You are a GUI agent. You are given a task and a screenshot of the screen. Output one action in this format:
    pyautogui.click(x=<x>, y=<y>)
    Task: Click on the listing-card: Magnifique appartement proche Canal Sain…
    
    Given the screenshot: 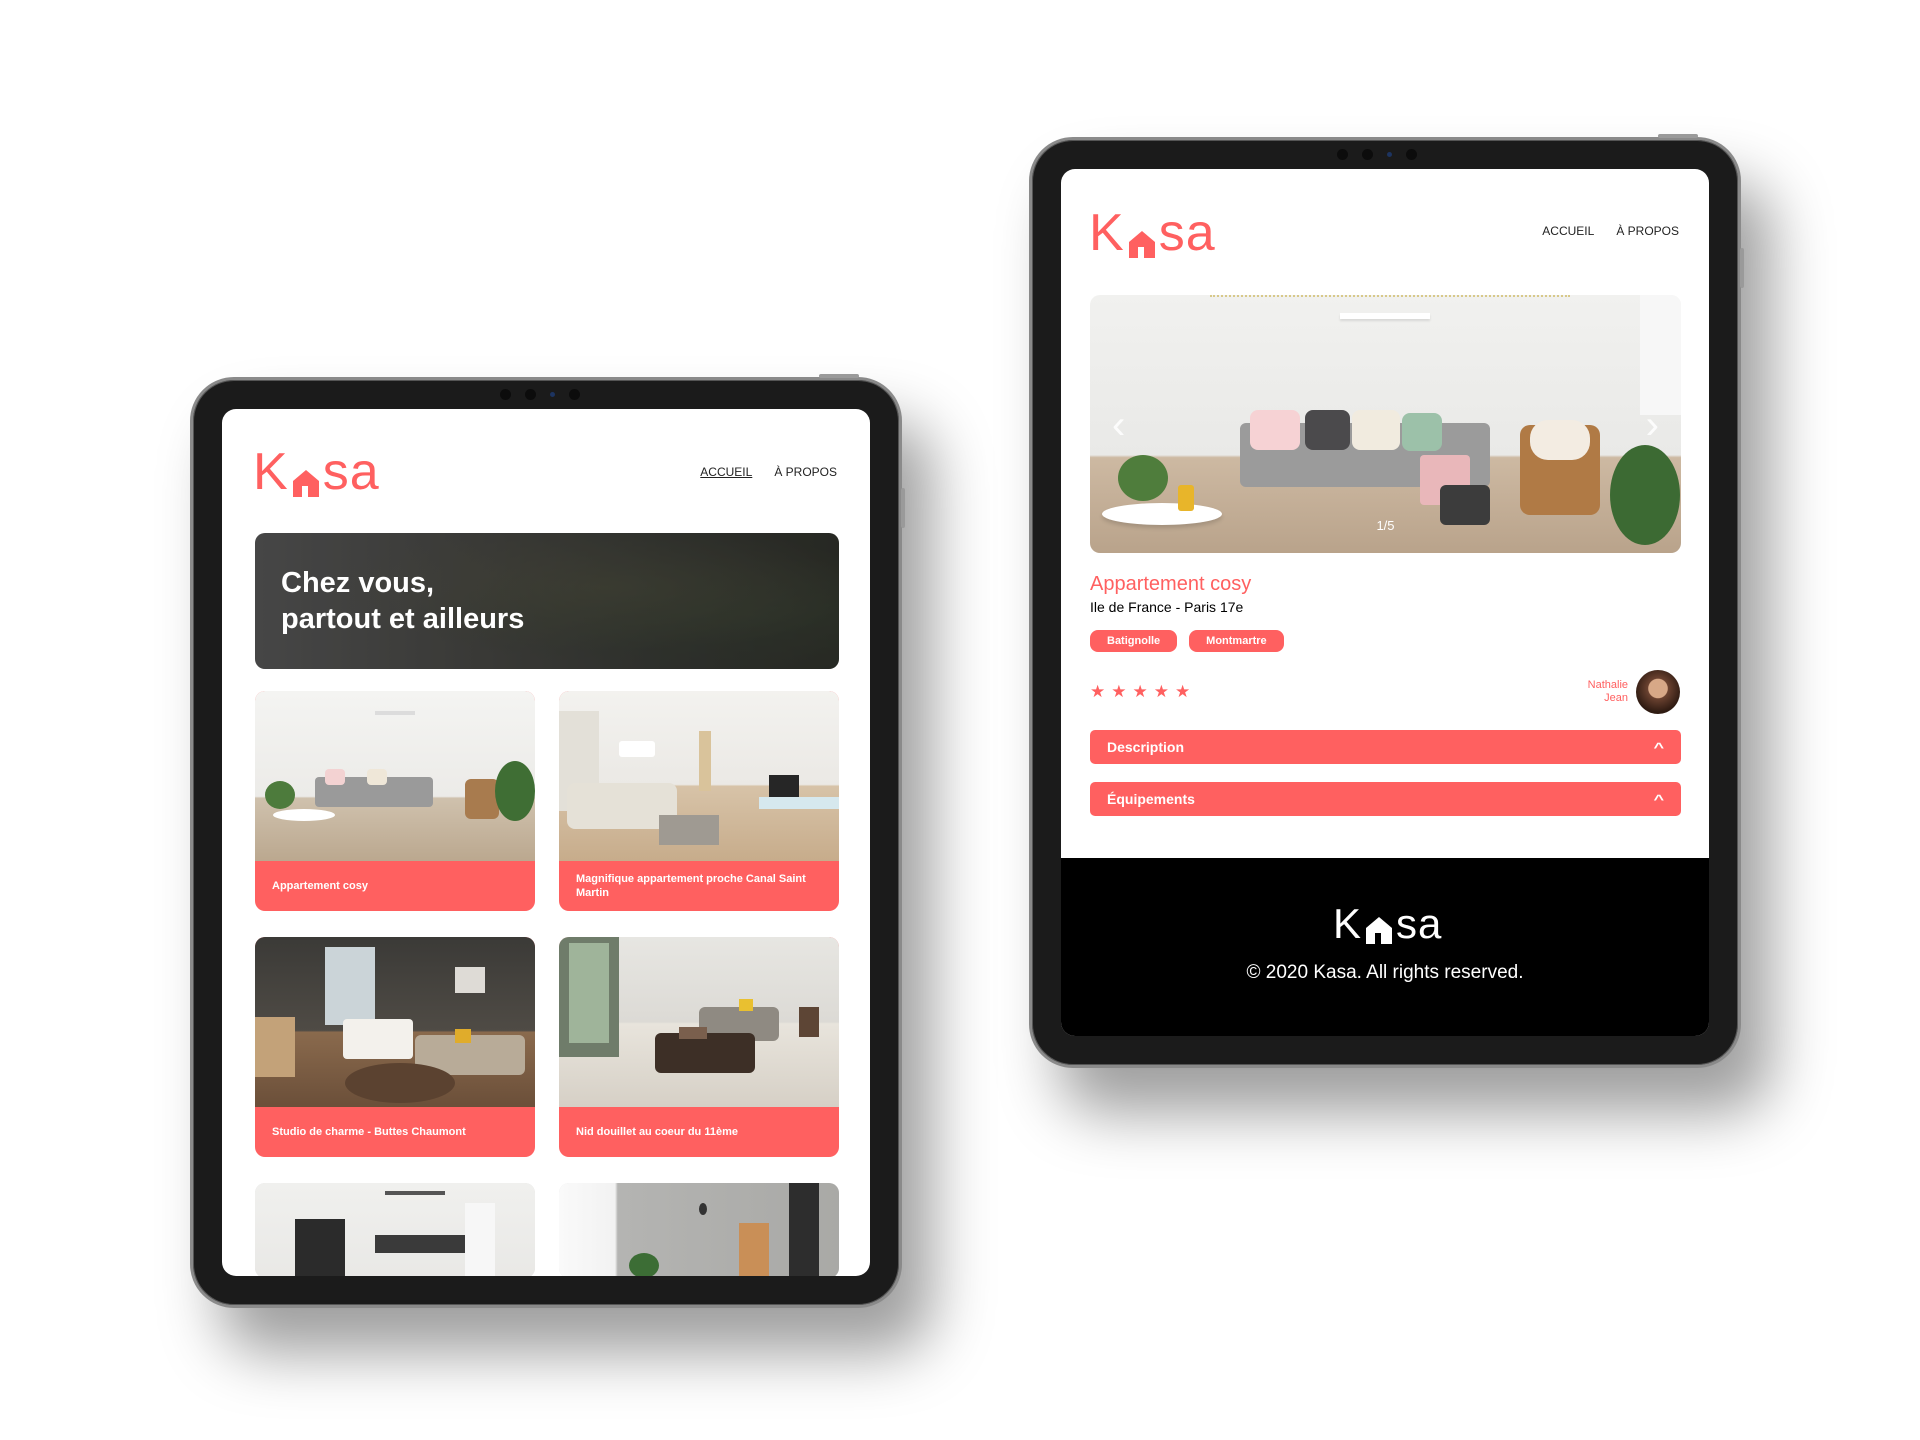 What is the action you would take?
    pyautogui.click(x=699, y=801)
    